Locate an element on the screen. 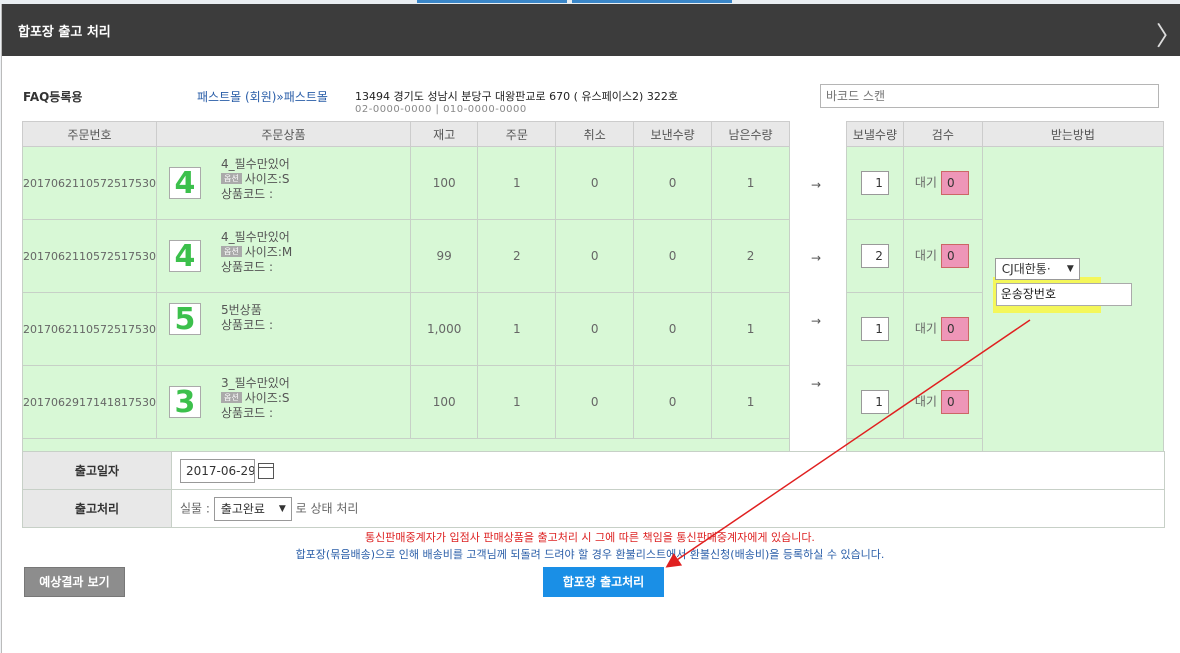 This screenshot has height=653, width=1180. ship-date-cell: 2017-06-29 is located at coordinates (668, 470).